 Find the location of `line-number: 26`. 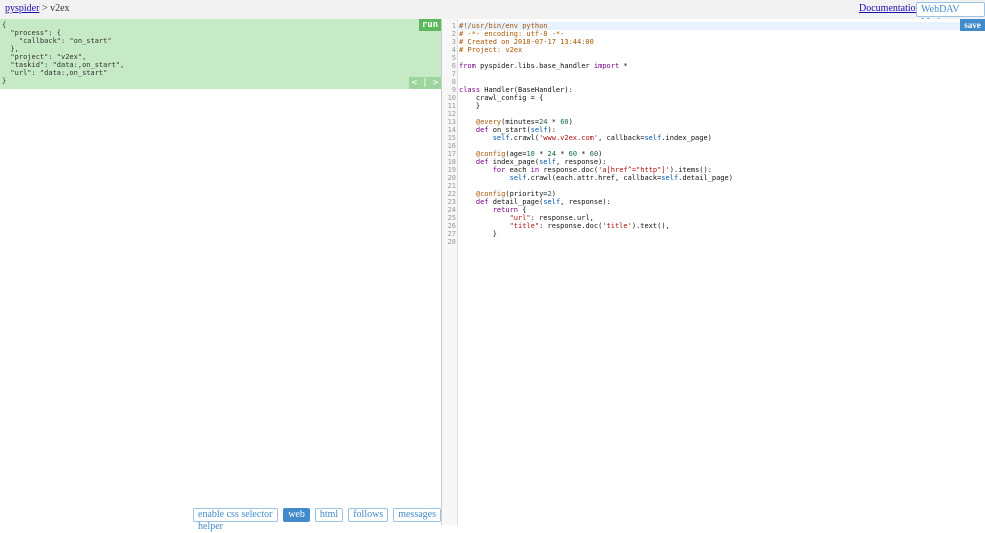

line-number: 26 is located at coordinates (451, 226).